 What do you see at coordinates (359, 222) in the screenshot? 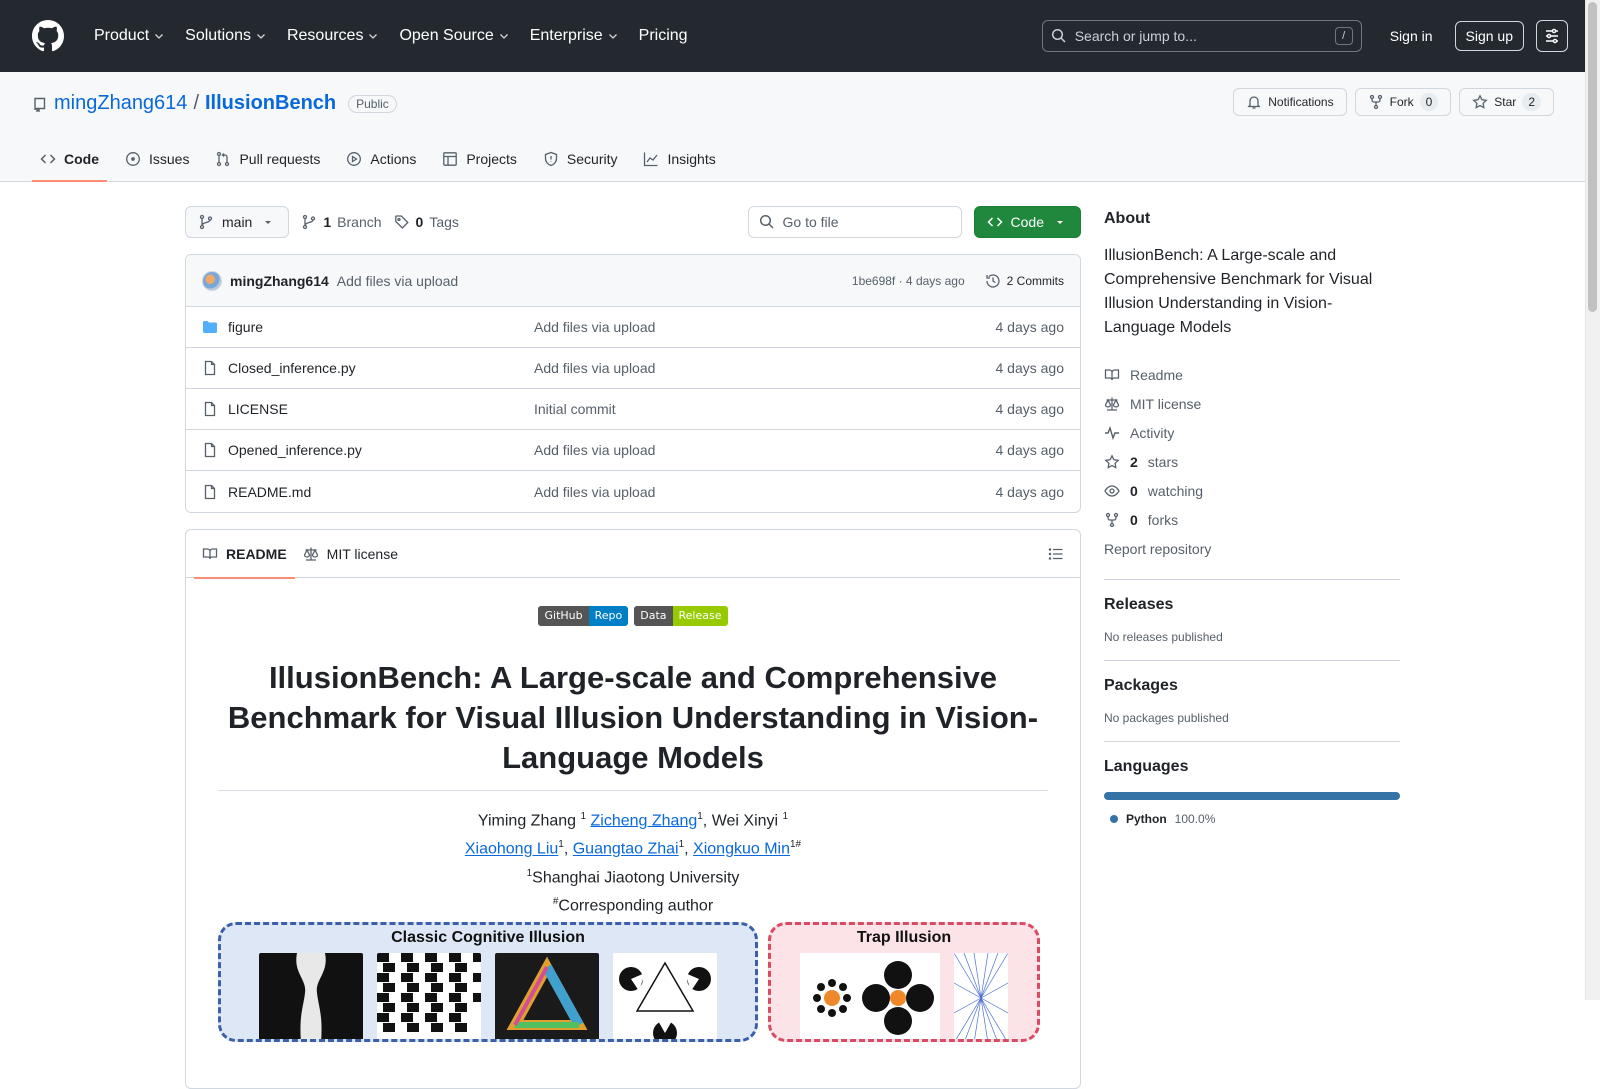
I see `branch-label: Branch` at bounding box center [359, 222].